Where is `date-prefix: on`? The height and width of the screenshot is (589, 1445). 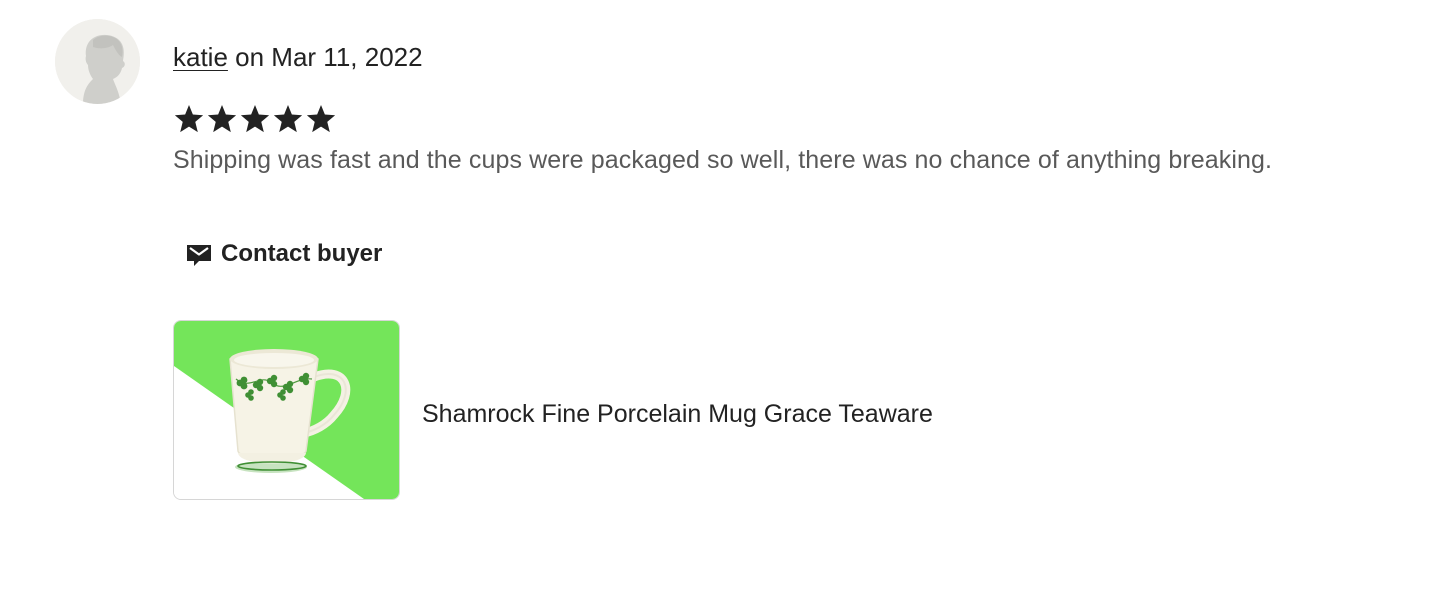
date-prefix: on is located at coordinates (249, 57).